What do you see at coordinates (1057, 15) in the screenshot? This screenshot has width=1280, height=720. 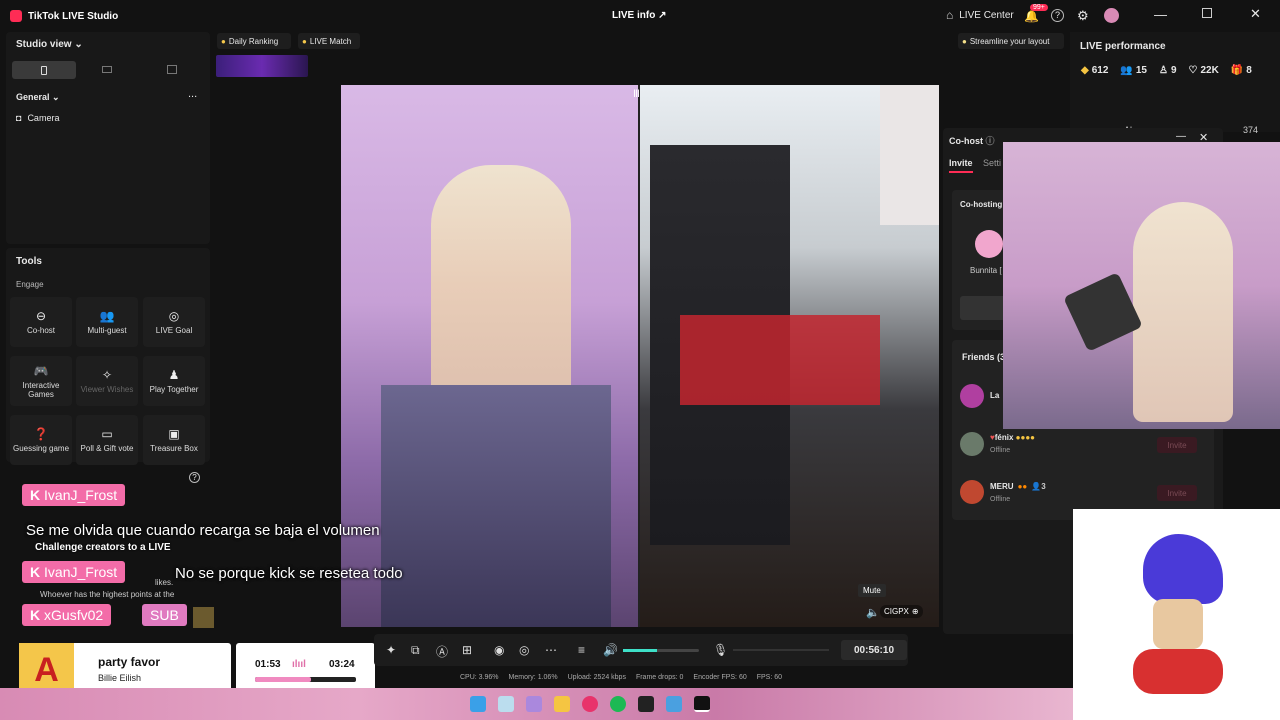 I see `help-icon: ?` at bounding box center [1057, 15].